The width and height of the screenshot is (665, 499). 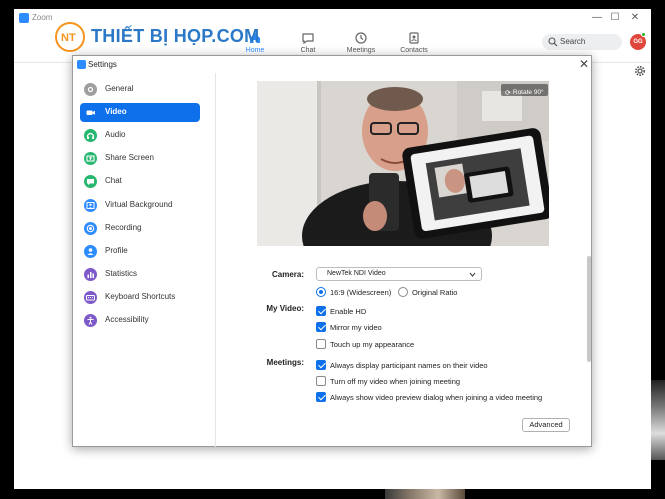 I want to click on turn-off-video-label: Turn off my video when joining meeting, so click(x=395, y=381).